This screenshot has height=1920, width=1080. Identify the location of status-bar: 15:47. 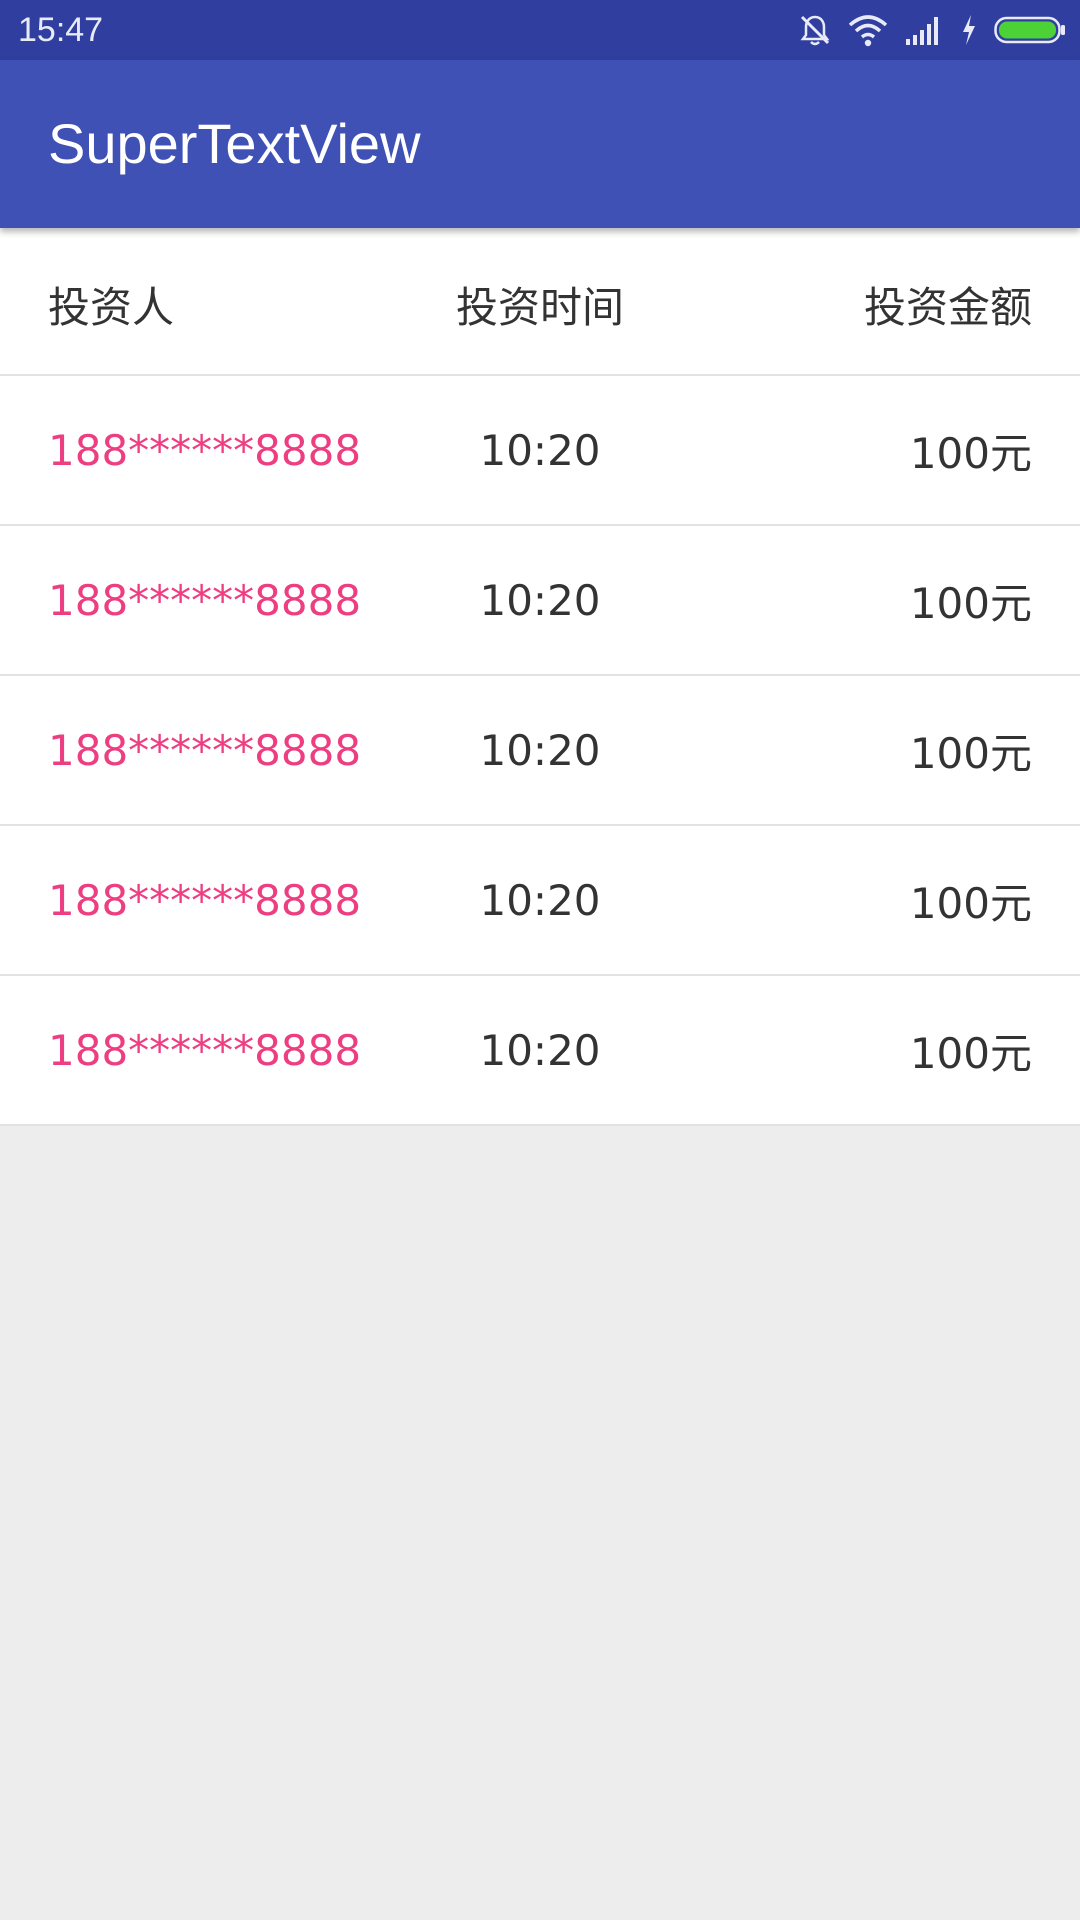
(540, 30).